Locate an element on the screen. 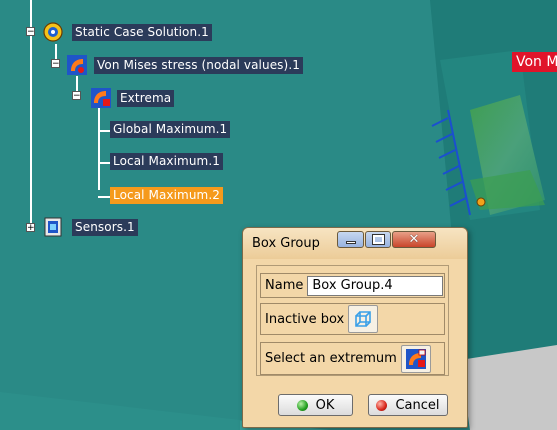 The height and width of the screenshot is (430, 557). box-wireframe-icon is located at coordinates (363, 319).